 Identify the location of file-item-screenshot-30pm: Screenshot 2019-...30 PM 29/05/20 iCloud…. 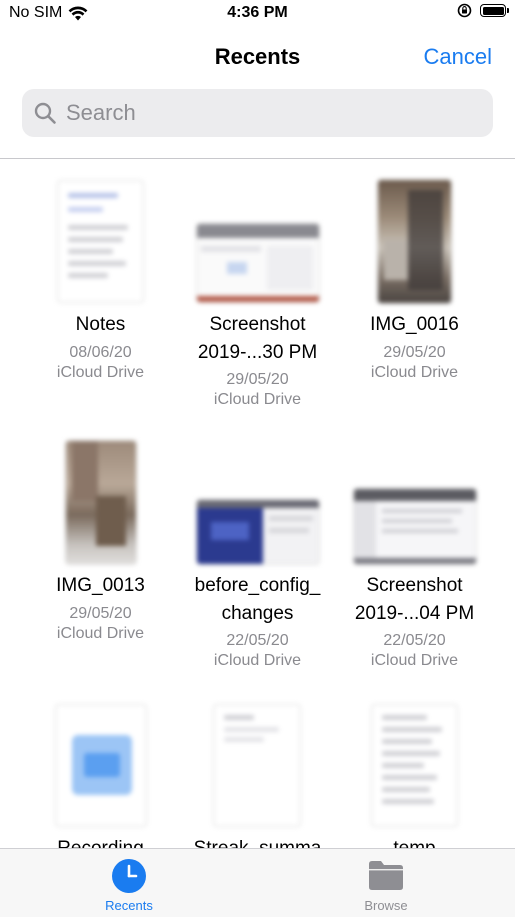
(257, 292).